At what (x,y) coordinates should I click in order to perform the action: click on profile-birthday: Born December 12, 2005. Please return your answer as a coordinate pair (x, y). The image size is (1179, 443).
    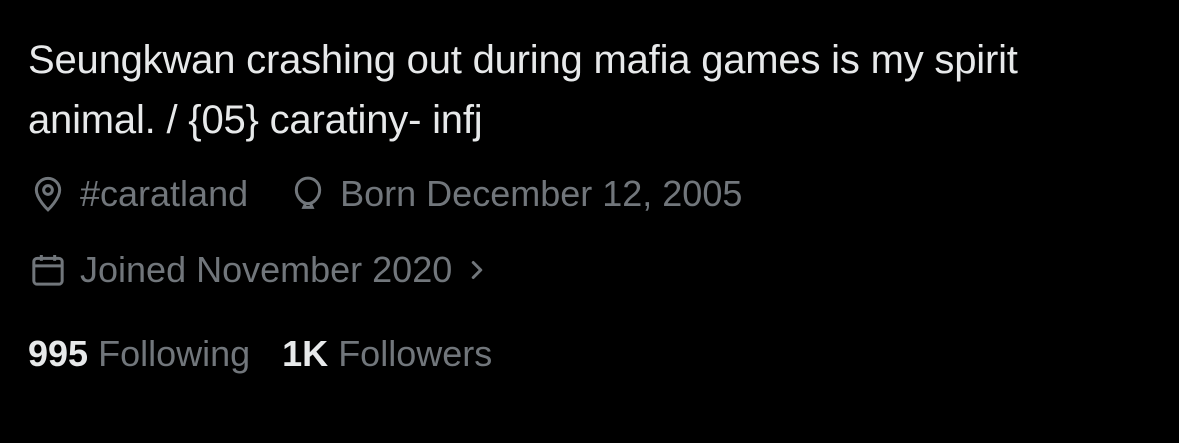
    Looking at the image, I should click on (515, 194).